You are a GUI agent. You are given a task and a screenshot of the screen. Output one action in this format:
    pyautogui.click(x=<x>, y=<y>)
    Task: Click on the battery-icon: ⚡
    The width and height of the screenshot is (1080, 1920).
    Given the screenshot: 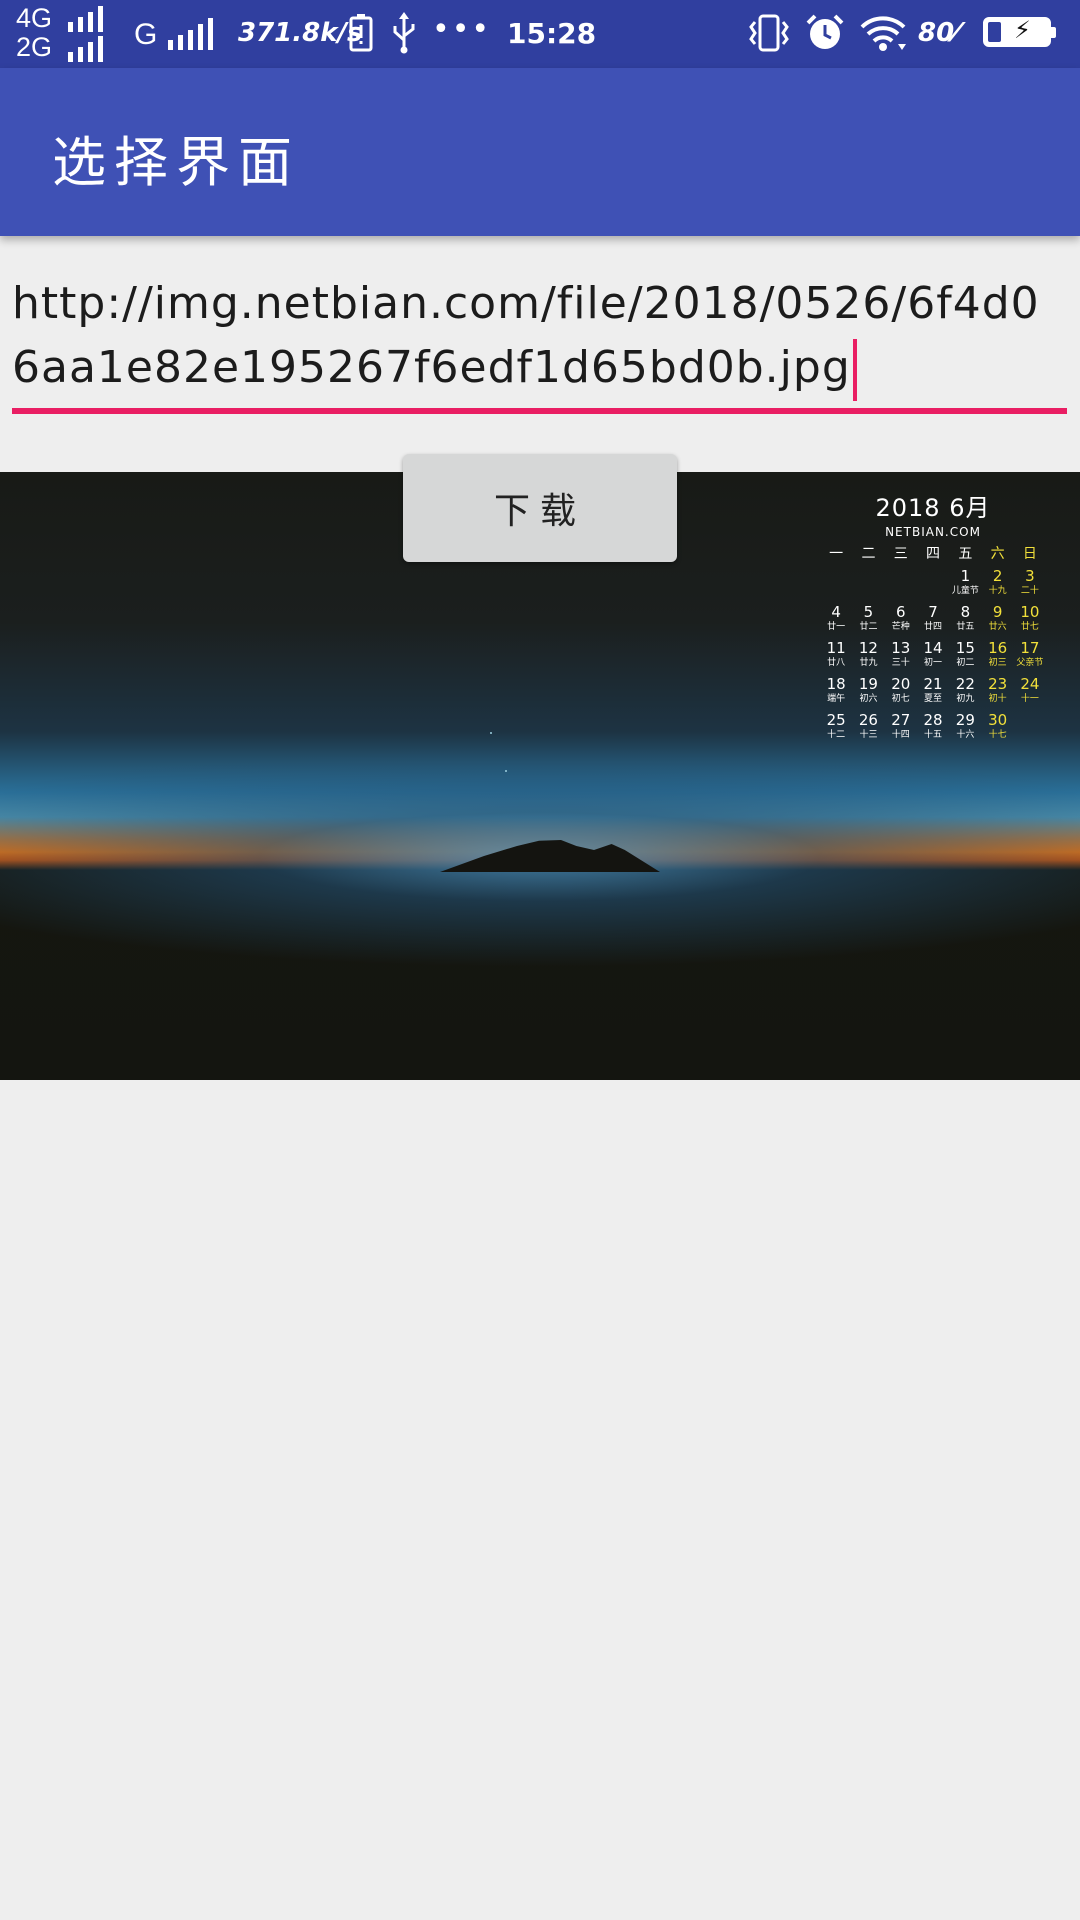 What is the action you would take?
    pyautogui.click(x=1019, y=31)
    